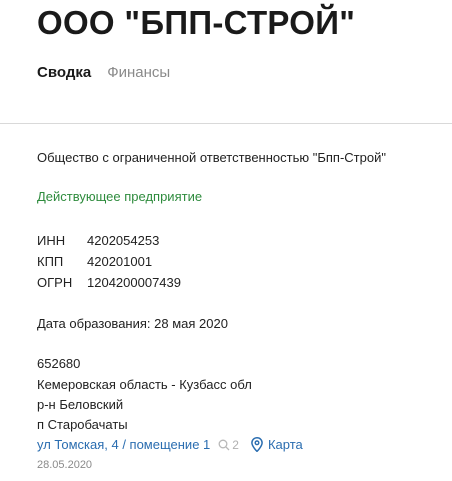  Describe the element at coordinates (103, 72) in the screenshot. I see `tab-bar: Сводка Финансы` at that location.